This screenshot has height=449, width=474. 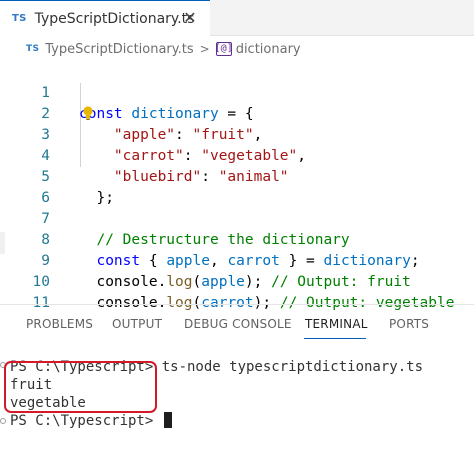 What do you see at coordinates (80, 387) in the screenshot?
I see `output-highlight-box` at bounding box center [80, 387].